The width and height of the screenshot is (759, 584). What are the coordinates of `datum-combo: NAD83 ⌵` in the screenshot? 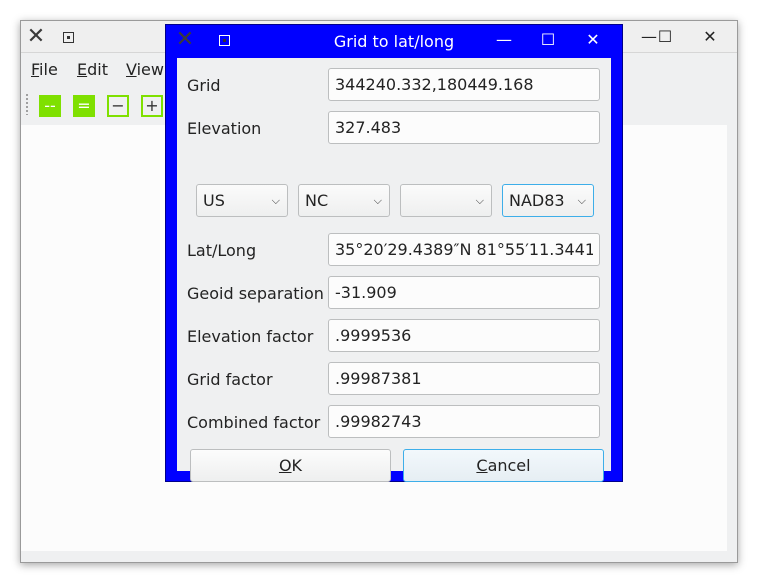 It's located at (548, 200).